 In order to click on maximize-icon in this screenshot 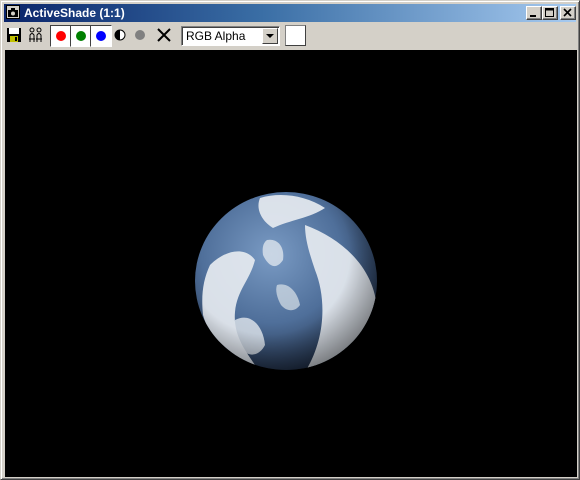, I will do `click(549, 12)`.